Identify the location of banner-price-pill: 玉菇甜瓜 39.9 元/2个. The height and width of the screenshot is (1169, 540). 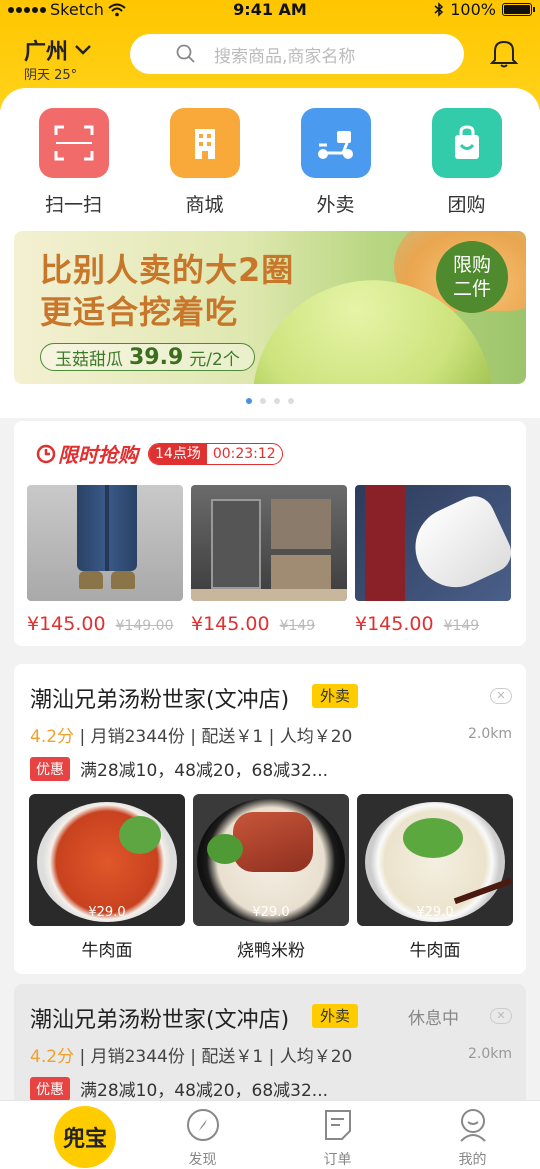
(147, 357).